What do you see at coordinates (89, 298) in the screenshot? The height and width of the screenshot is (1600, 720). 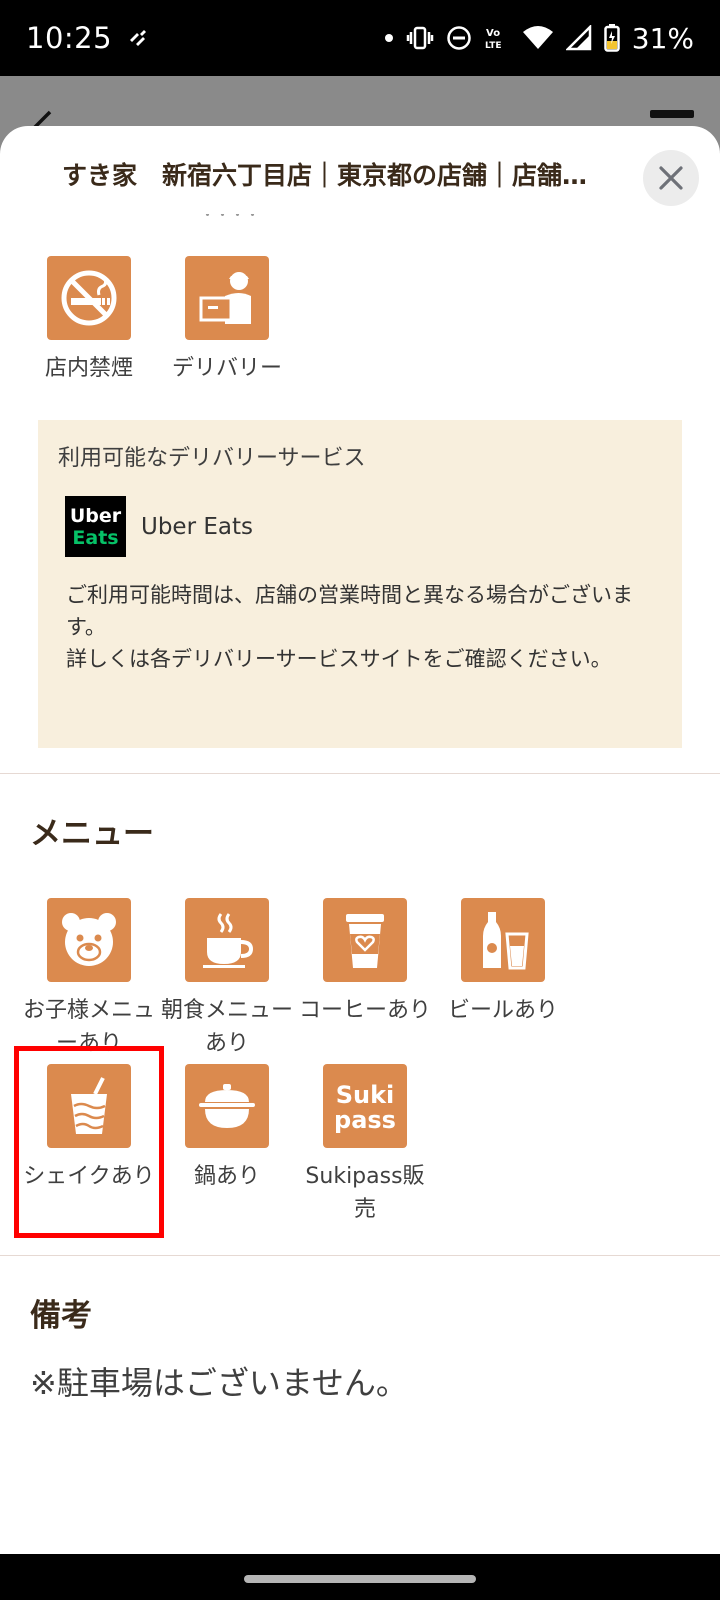 I see `no-smoking-icon` at bounding box center [89, 298].